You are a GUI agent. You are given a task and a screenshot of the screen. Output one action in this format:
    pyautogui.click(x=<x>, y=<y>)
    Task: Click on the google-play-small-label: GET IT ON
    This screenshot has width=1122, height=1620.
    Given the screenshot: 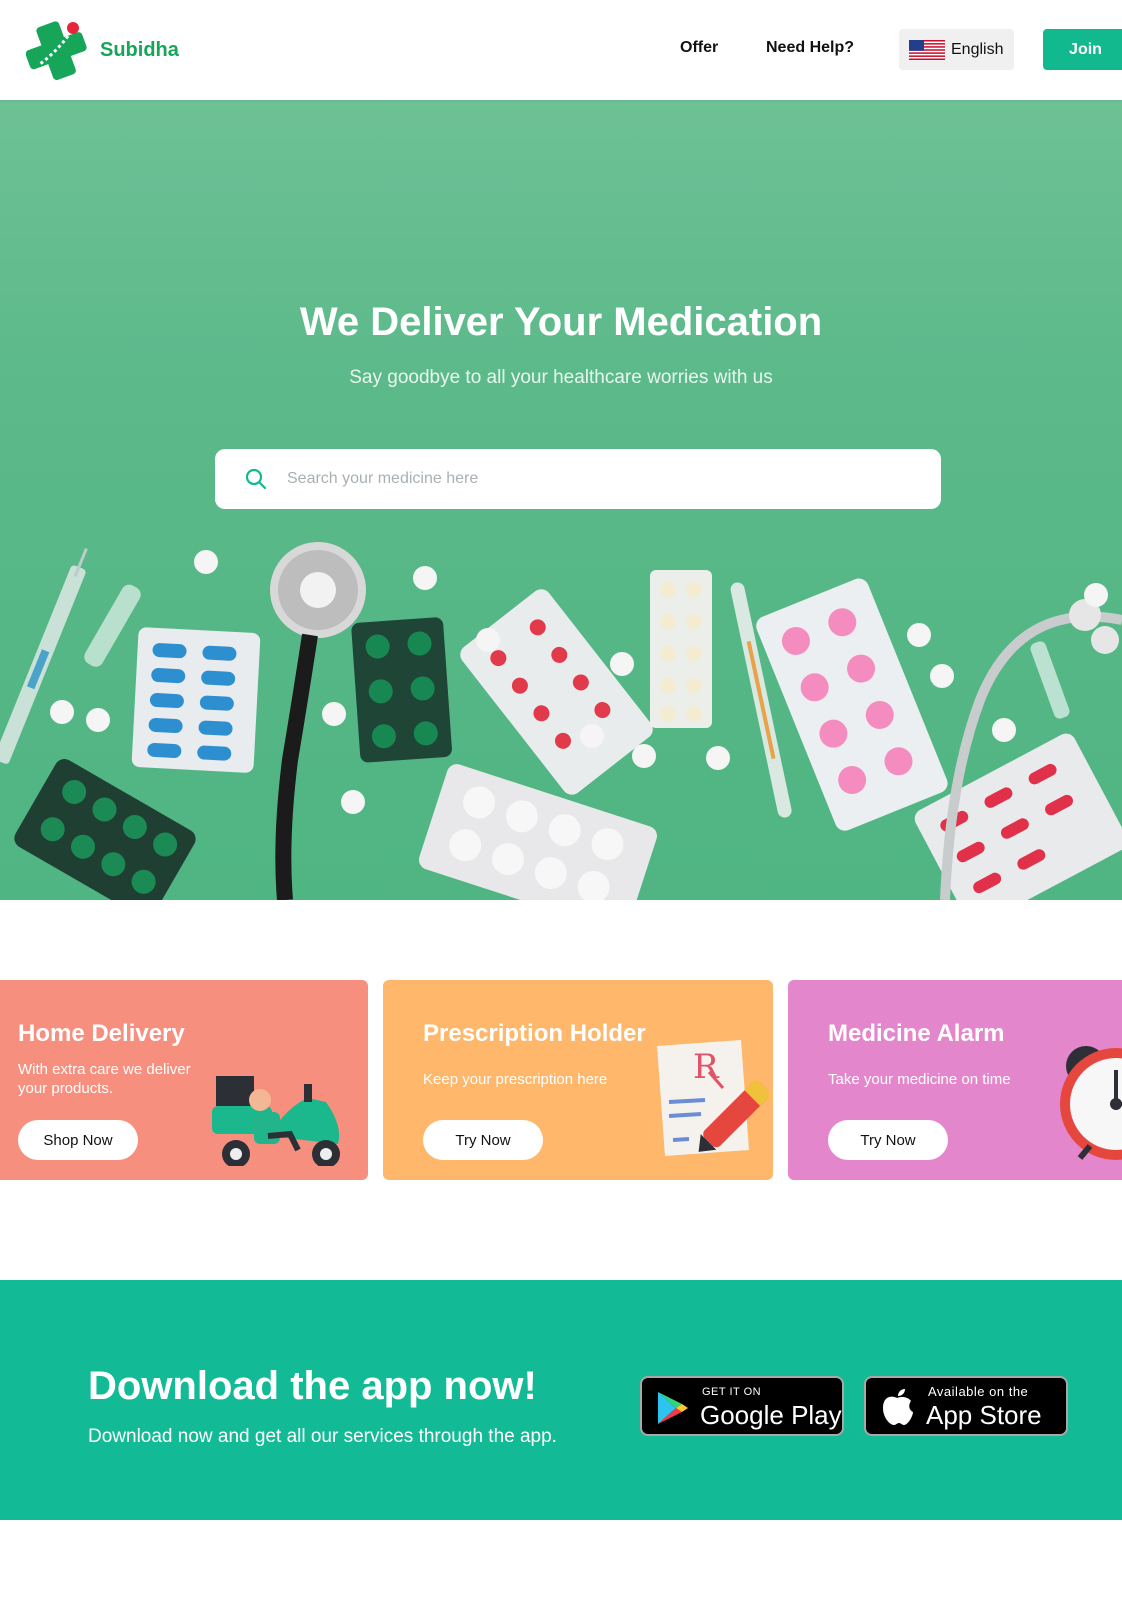 What is the action you would take?
    pyautogui.click(x=732, y=1392)
    